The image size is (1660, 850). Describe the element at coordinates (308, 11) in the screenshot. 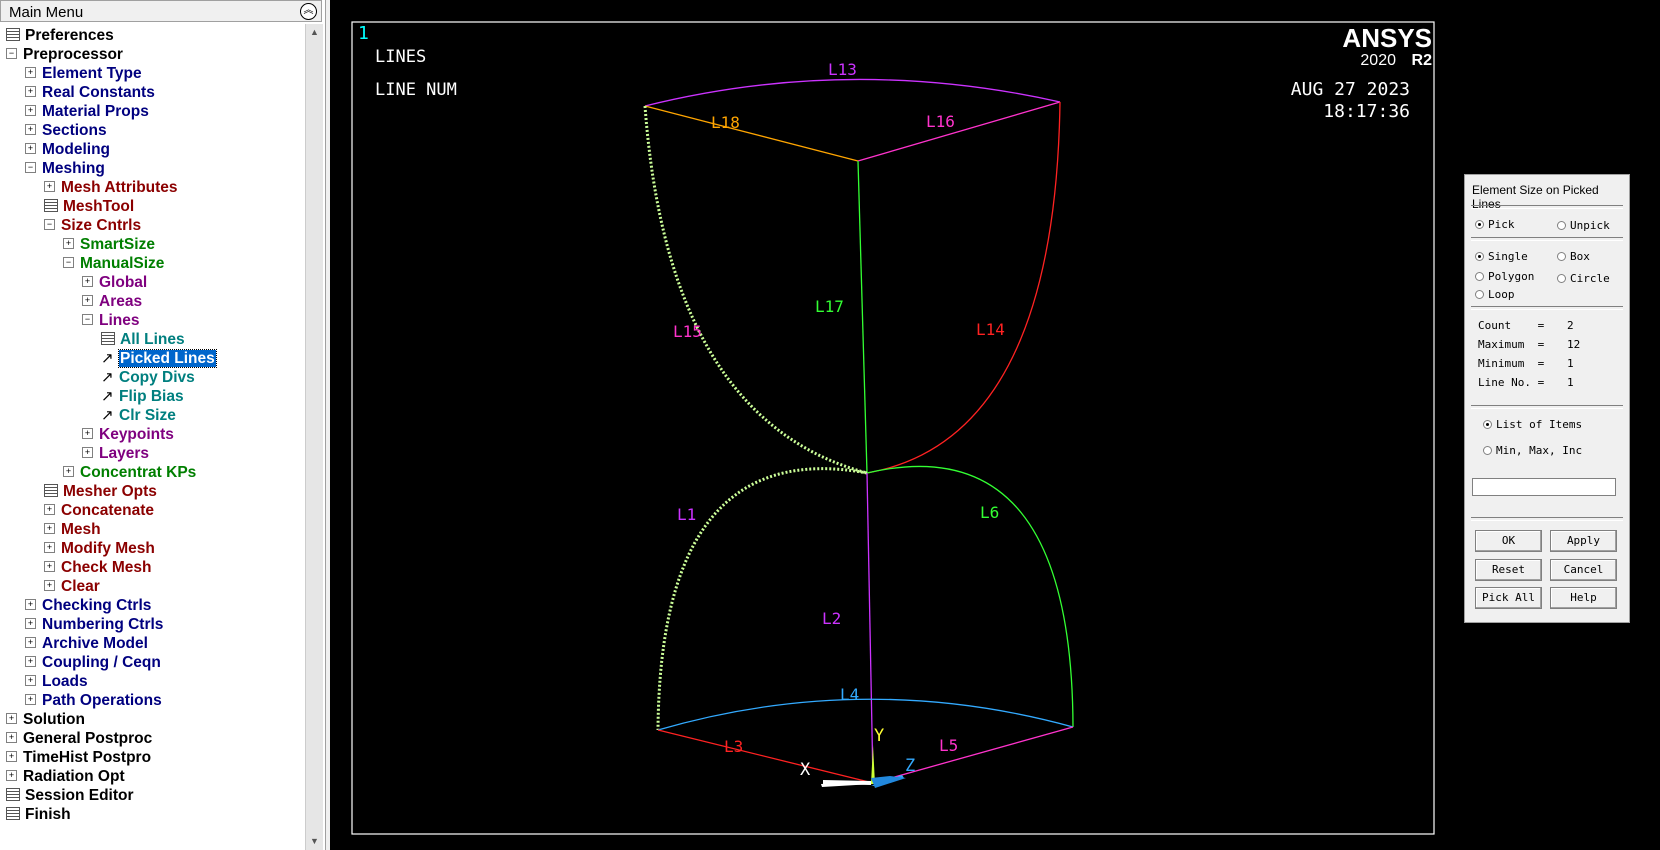

I see `double-chevron-up-icon: ︽` at that location.